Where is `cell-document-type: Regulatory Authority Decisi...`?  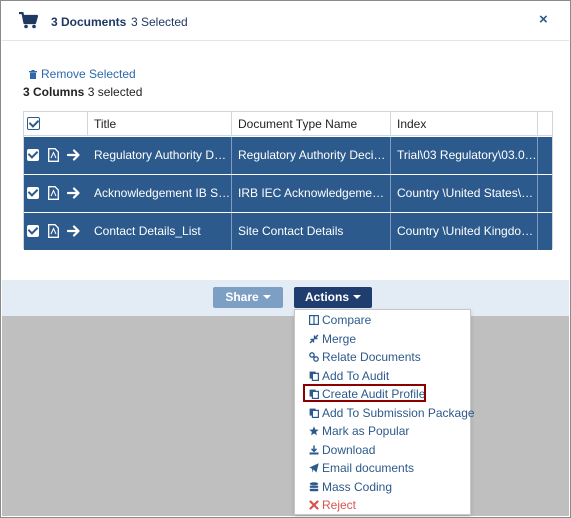 cell-document-type: Regulatory Authority Decisi... is located at coordinates (311, 155).